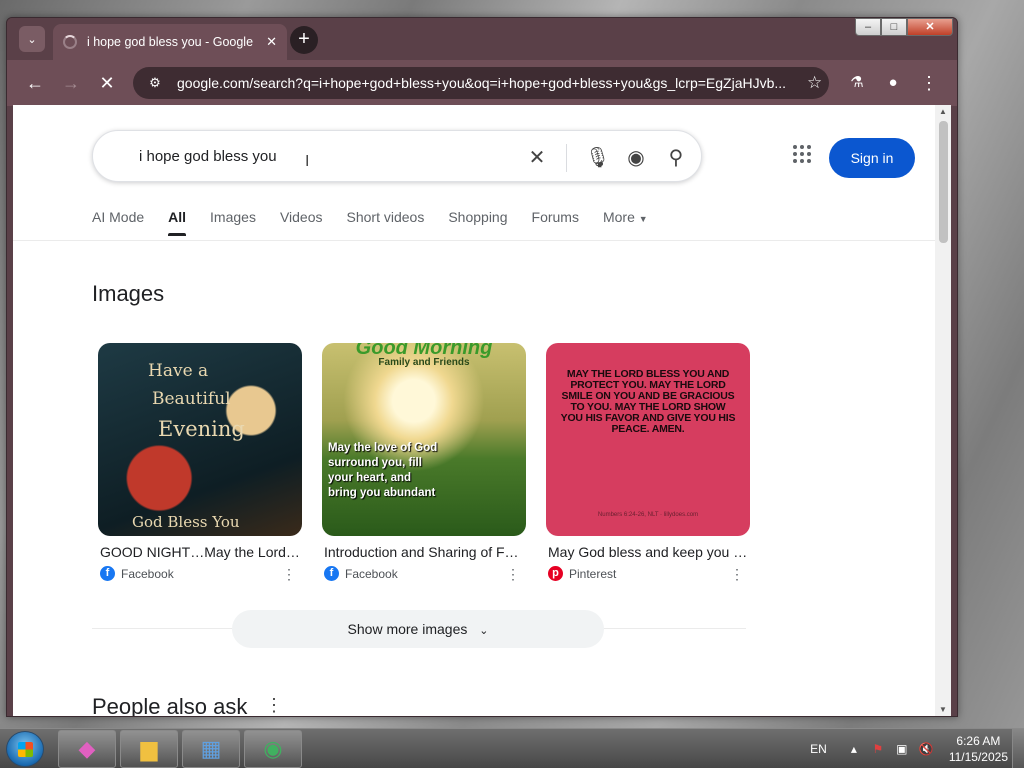 The image size is (1024, 768). Describe the element at coordinates (178, 371) in the screenshot. I see `image-text: Have a` at that location.